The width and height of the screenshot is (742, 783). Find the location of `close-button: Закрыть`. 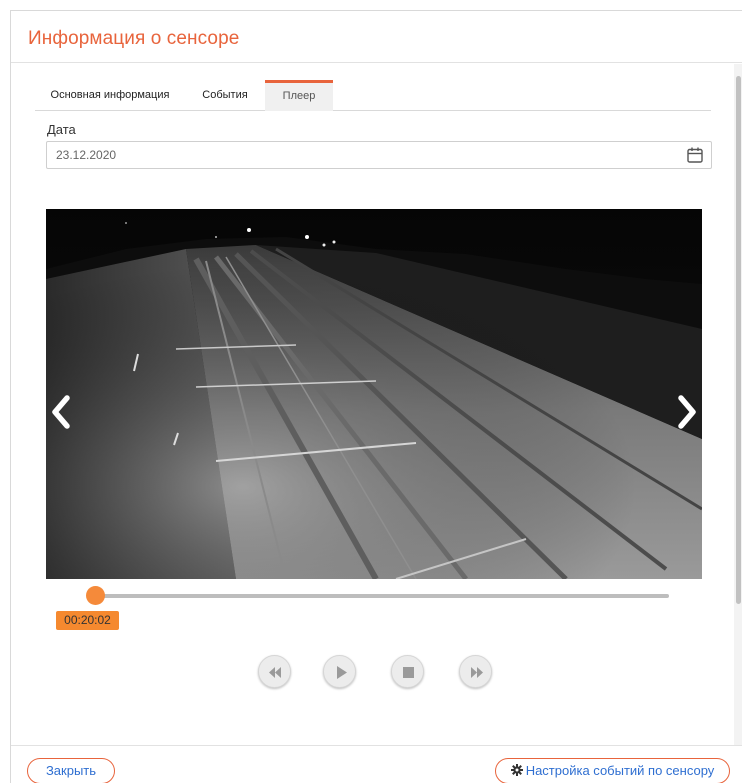

close-button: Закрыть is located at coordinates (71, 770).